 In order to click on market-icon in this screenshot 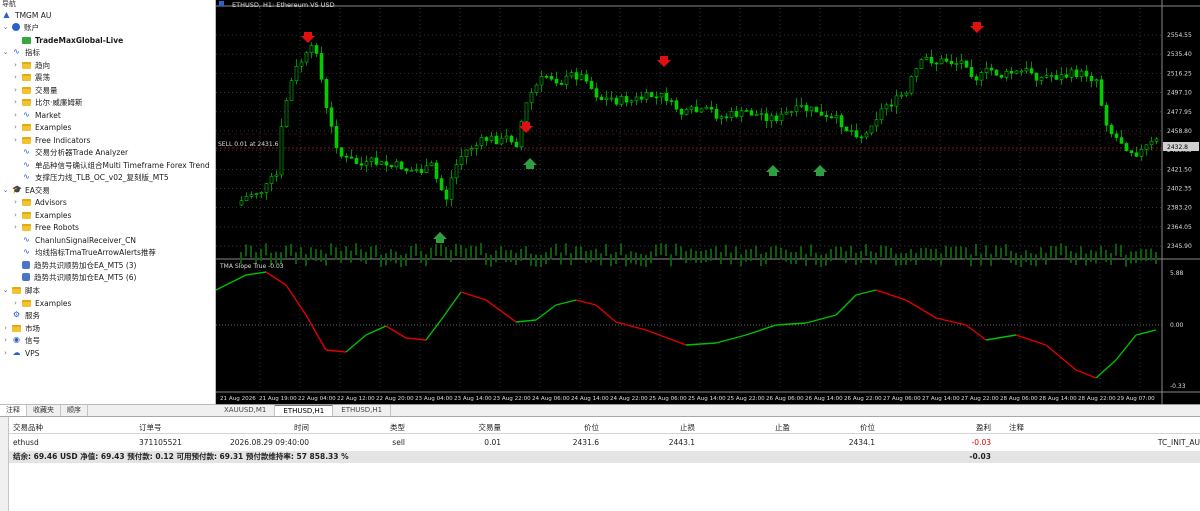, I will do `click(16, 328)`.